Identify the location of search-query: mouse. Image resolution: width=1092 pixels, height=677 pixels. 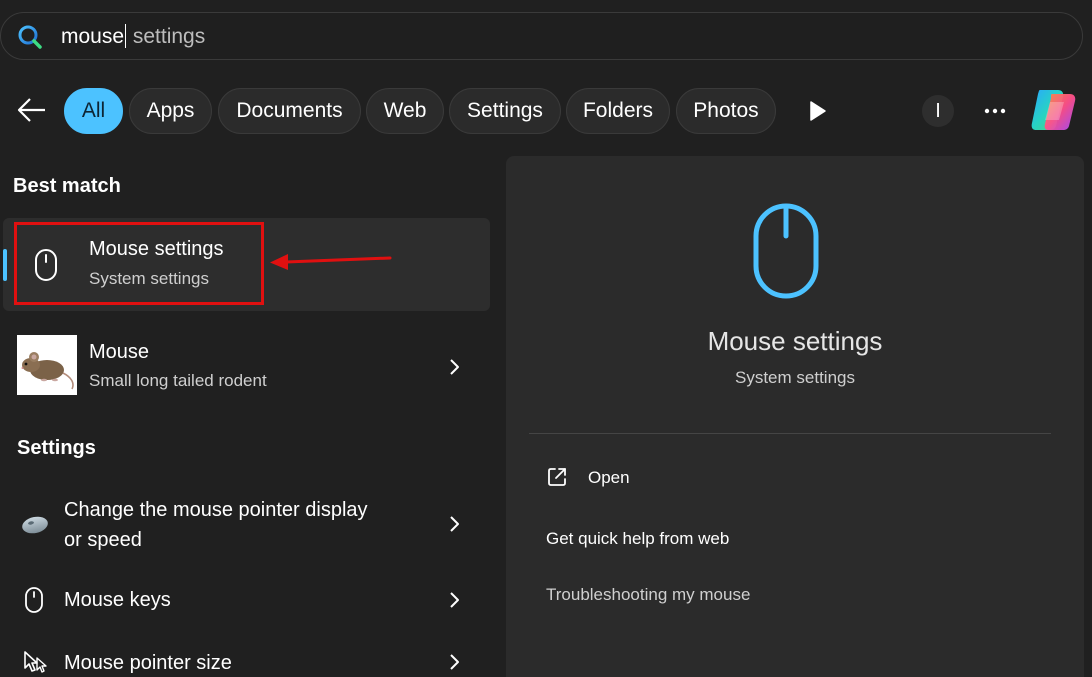
(93, 36).